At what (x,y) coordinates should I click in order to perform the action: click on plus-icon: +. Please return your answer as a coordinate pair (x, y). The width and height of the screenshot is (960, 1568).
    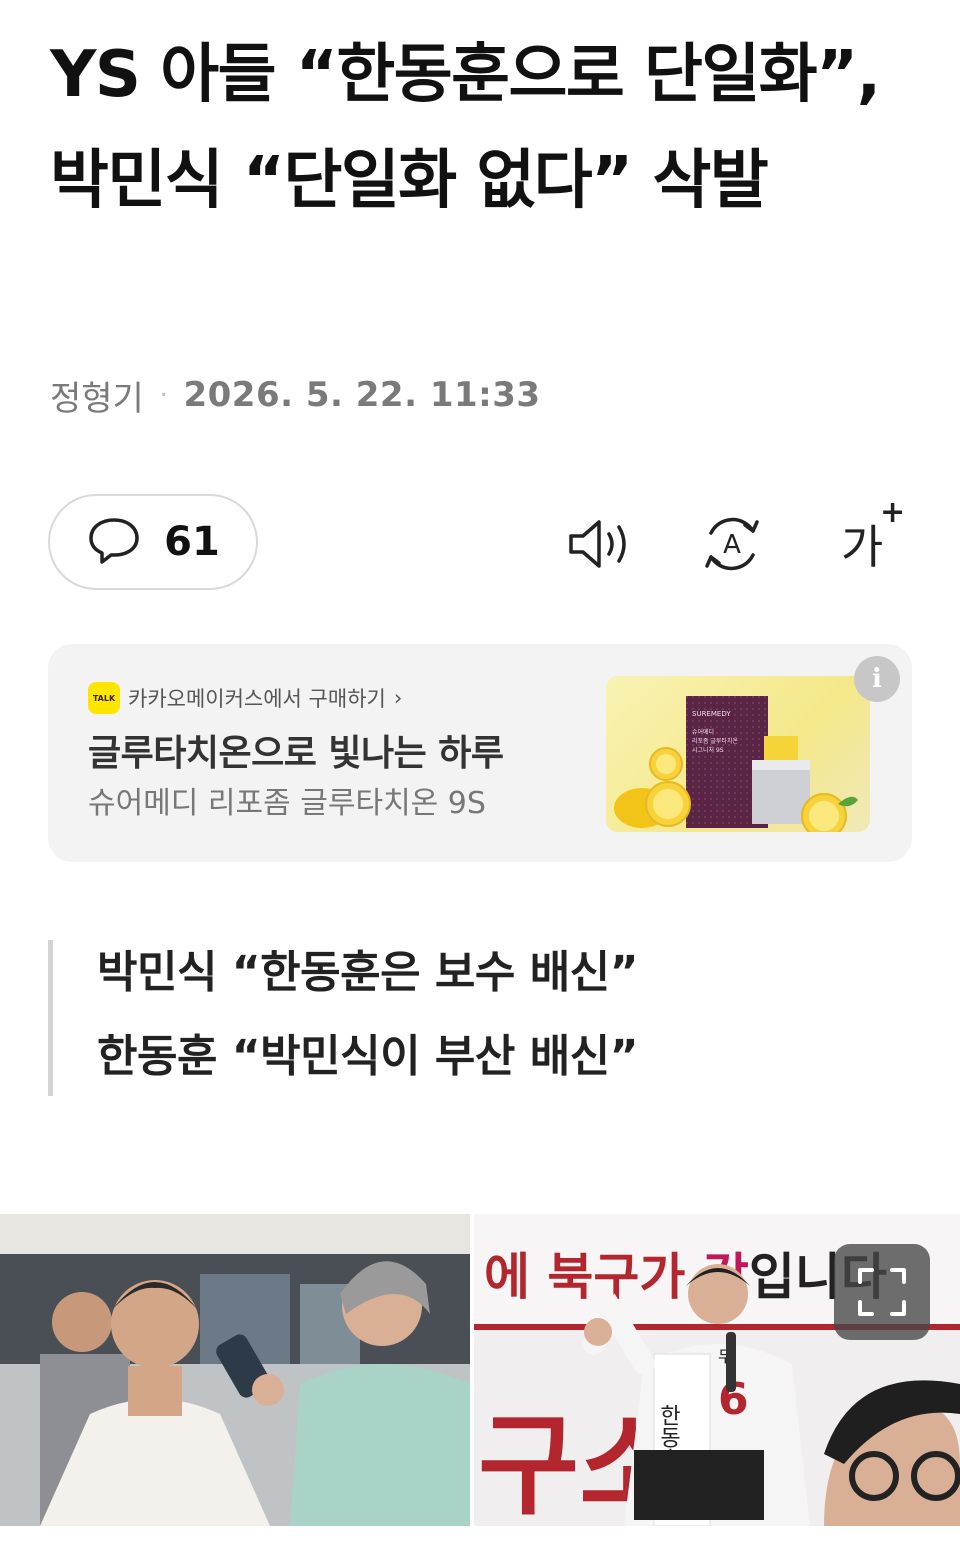
    Looking at the image, I should click on (893, 512).